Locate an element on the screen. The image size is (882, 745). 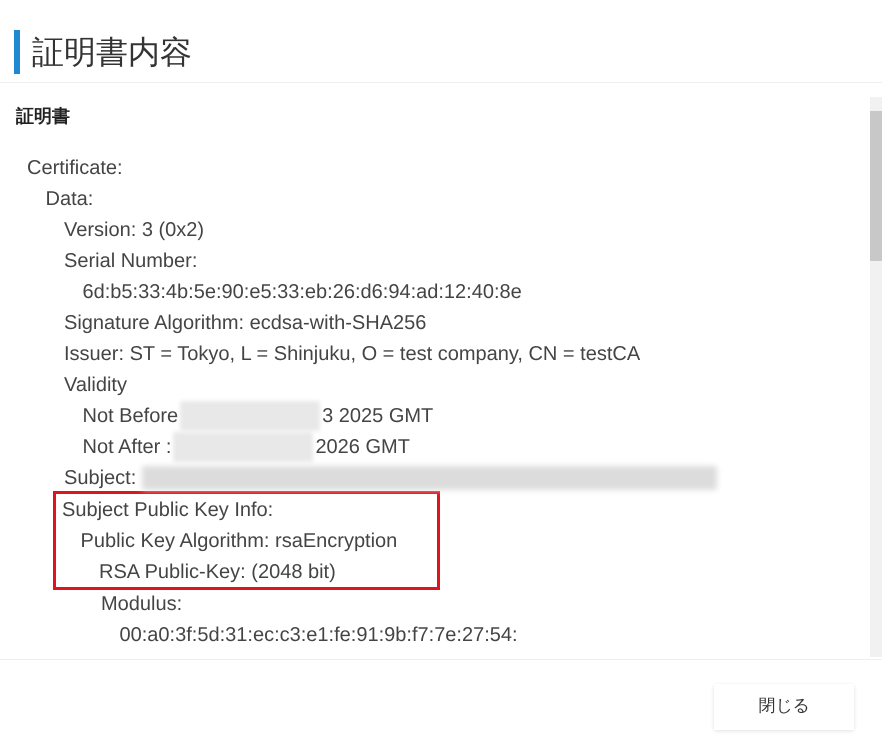
certificate-text: Data: is located at coordinates (70, 199).